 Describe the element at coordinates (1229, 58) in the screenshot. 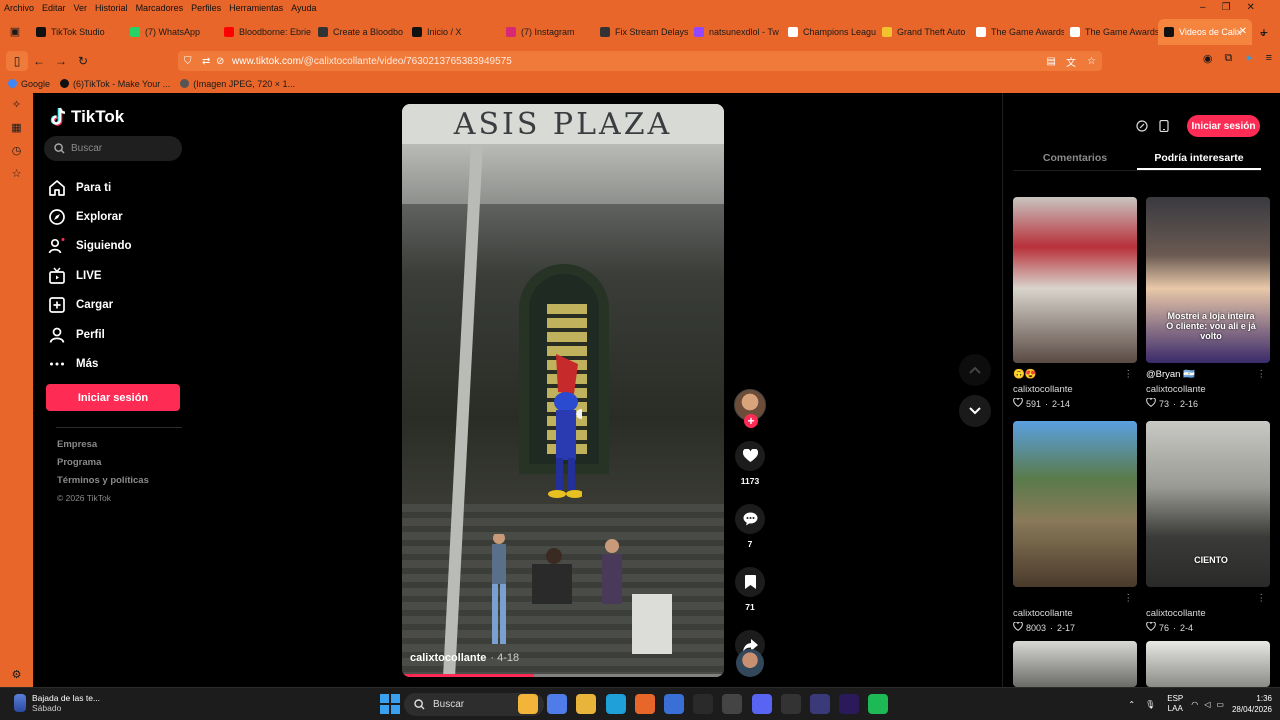

I see `extensions-icon: ⧉` at that location.